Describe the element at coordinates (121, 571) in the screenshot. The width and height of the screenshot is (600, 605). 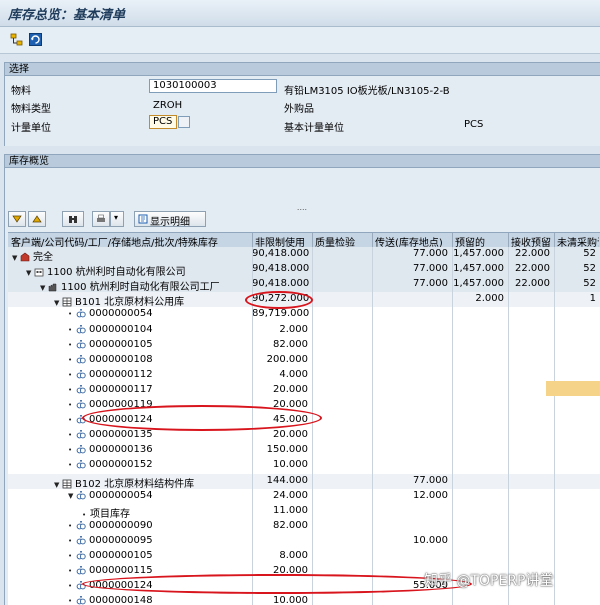
I see `tree-node-label: 0000000115` at that location.